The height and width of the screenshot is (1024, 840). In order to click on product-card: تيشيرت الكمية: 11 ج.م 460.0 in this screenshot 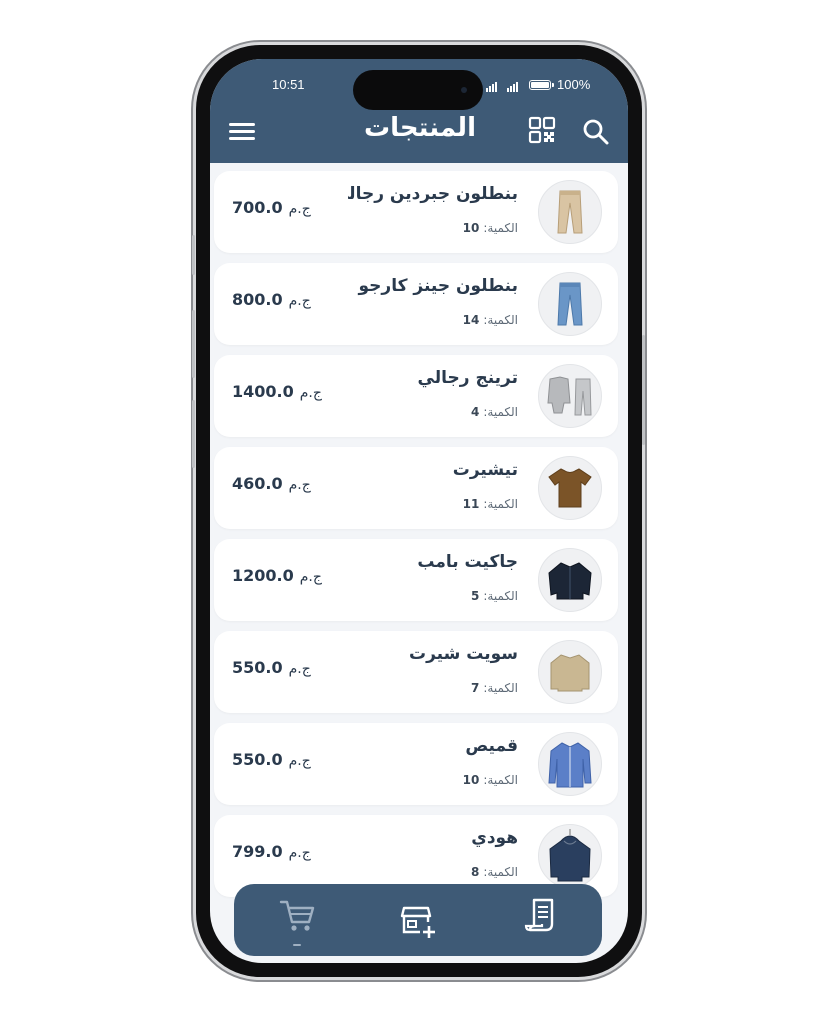, I will do `click(416, 488)`.